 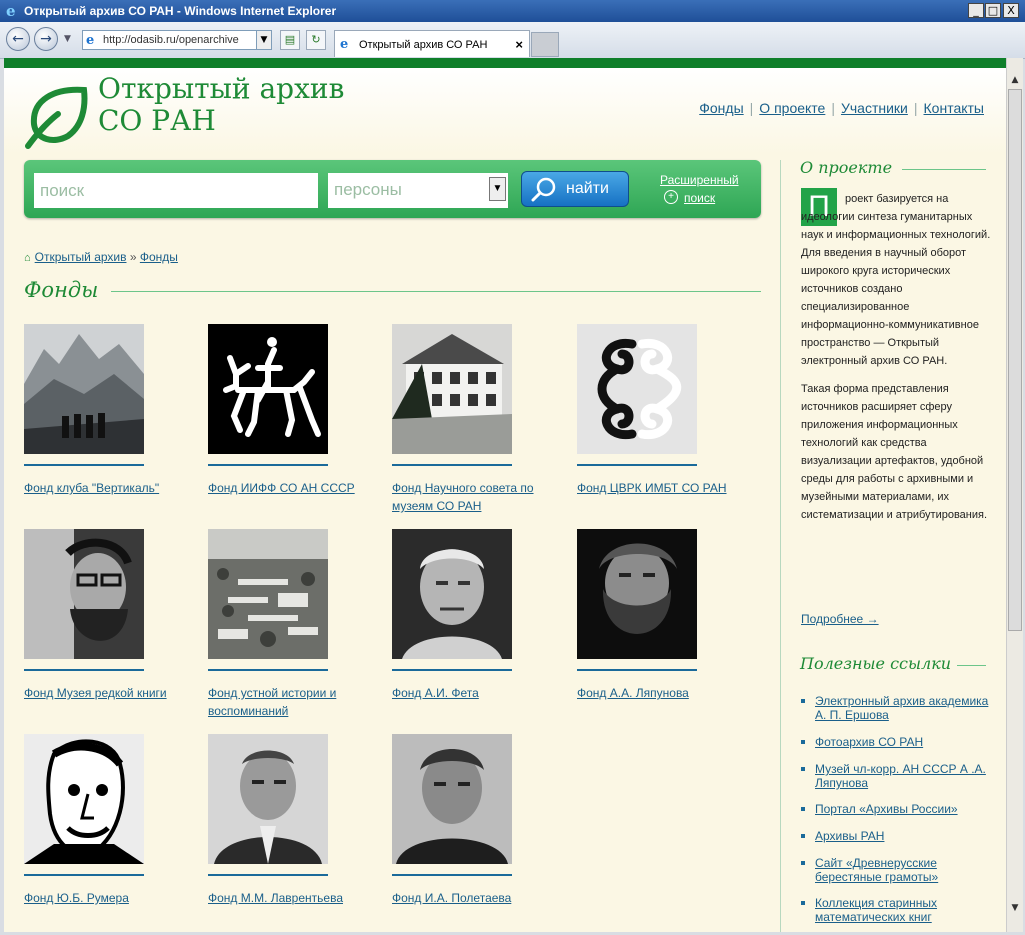 What do you see at coordinates (84, 799) in the screenshot?
I see `caricature-drawing-image` at bounding box center [84, 799].